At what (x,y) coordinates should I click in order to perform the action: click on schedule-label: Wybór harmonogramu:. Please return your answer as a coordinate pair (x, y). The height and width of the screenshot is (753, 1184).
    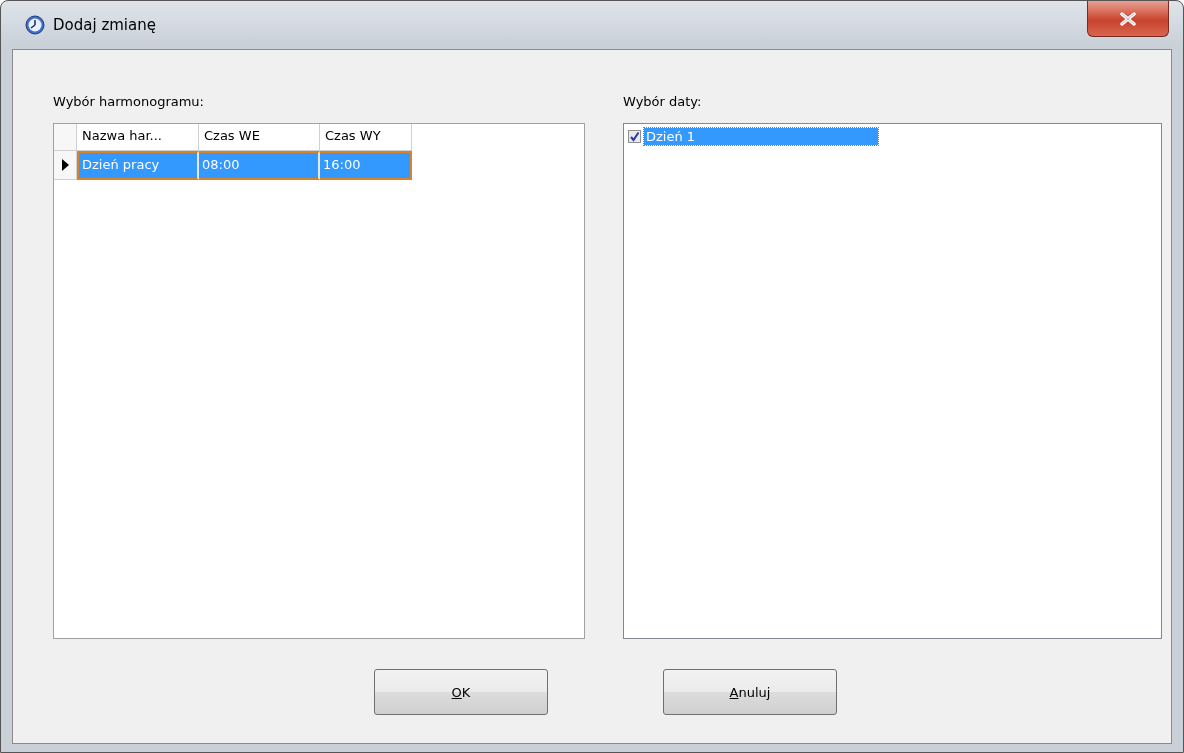
    Looking at the image, I should click on (129, 101).